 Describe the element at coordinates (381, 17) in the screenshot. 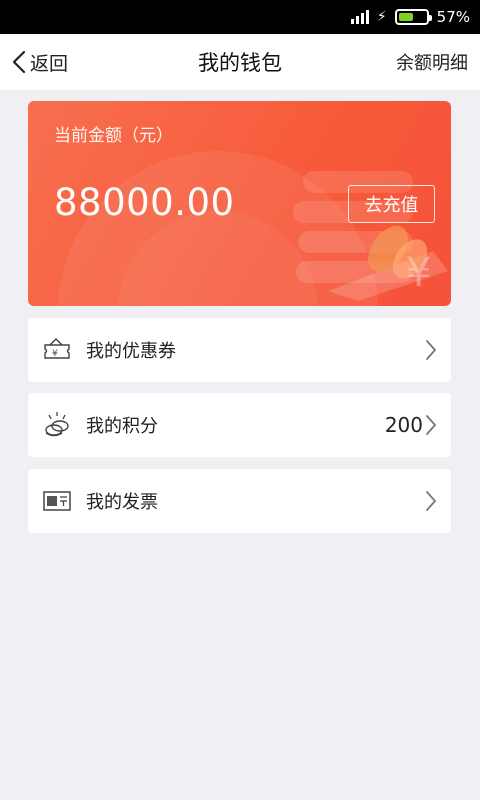

I see `charging-icon: ⚡` at that location.